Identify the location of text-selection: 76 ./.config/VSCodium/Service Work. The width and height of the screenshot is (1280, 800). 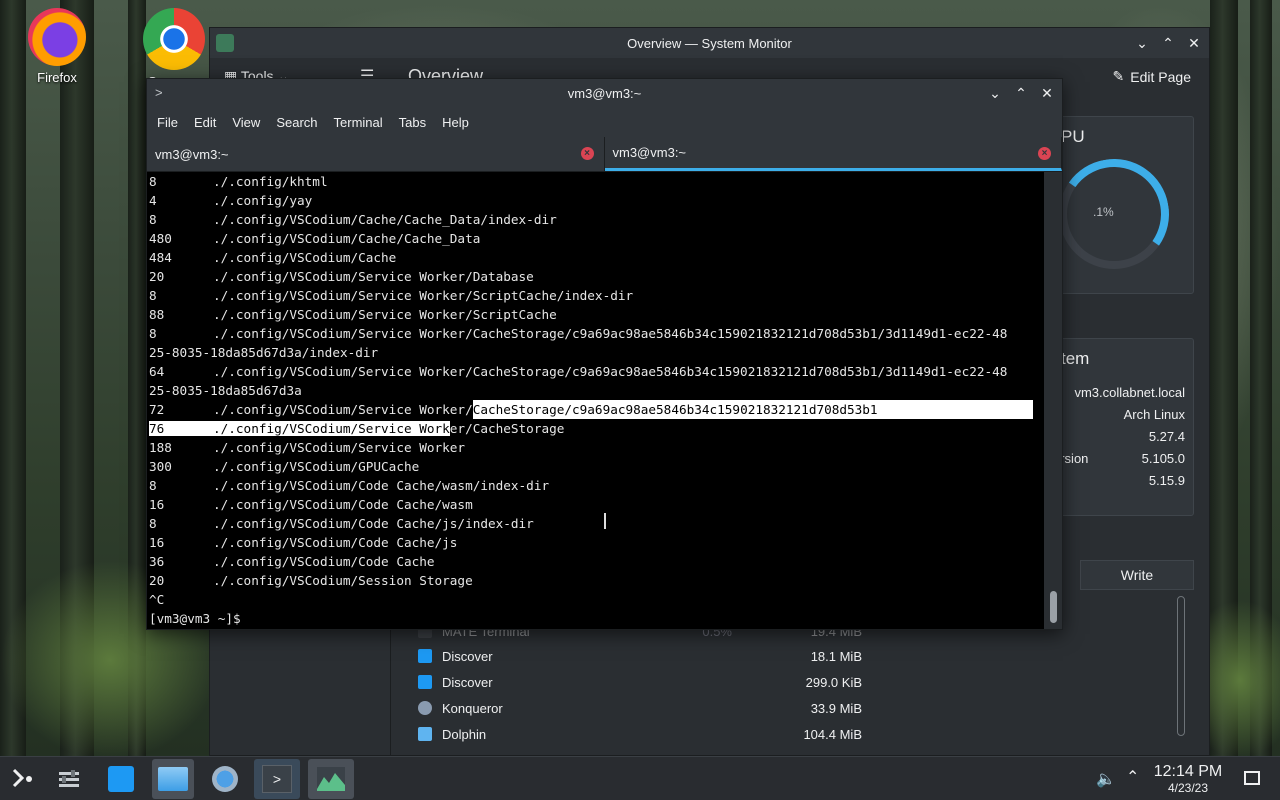
(299, 428).